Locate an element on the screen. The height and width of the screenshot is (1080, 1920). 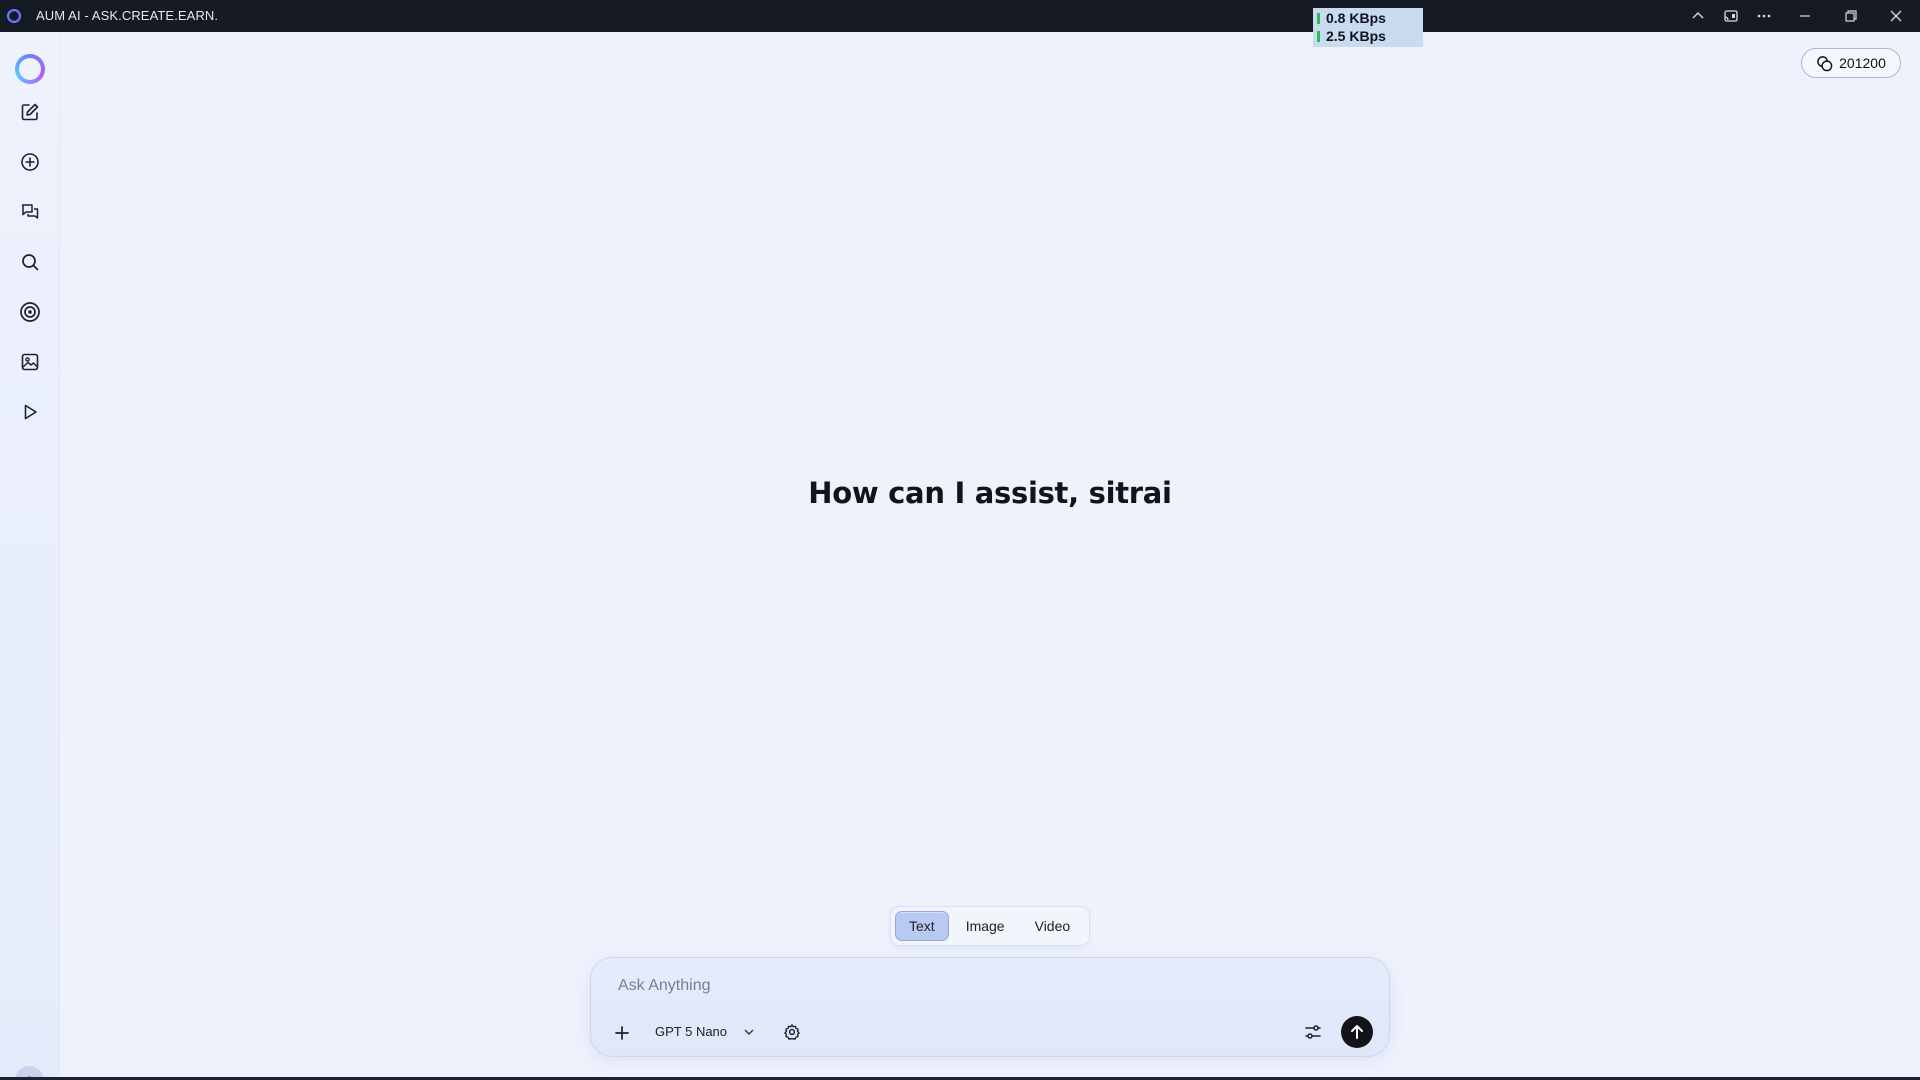
gear-icon is located at coordinates (792, 1032).